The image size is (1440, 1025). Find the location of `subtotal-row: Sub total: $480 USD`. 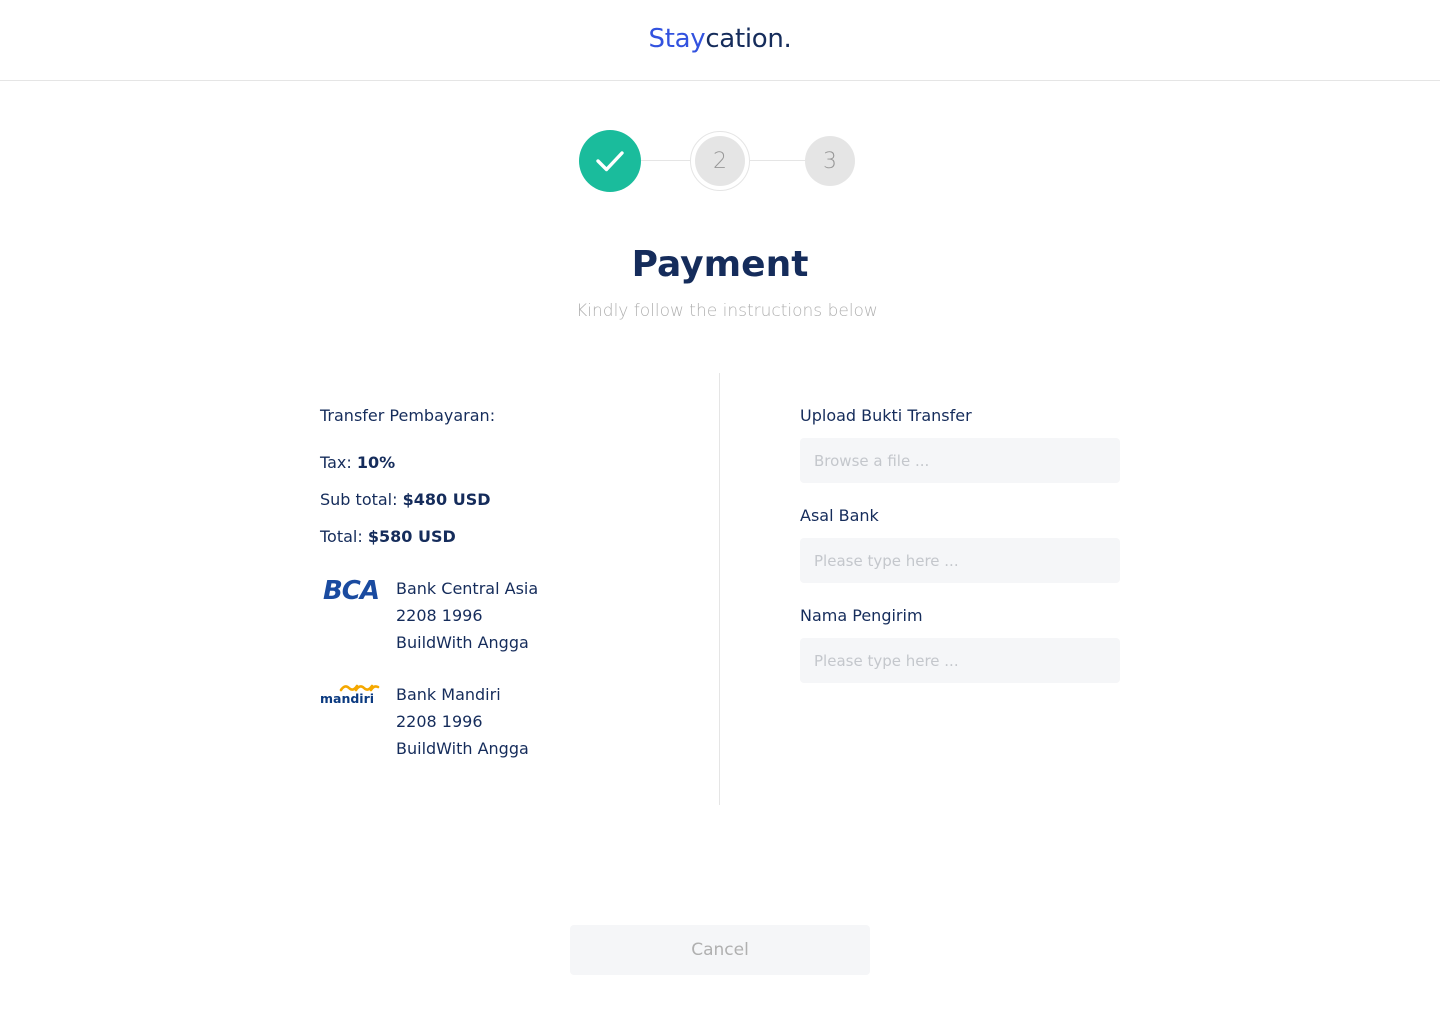

subtotal-row: Sub total: $480 USD is located at coordinates (405, 500).